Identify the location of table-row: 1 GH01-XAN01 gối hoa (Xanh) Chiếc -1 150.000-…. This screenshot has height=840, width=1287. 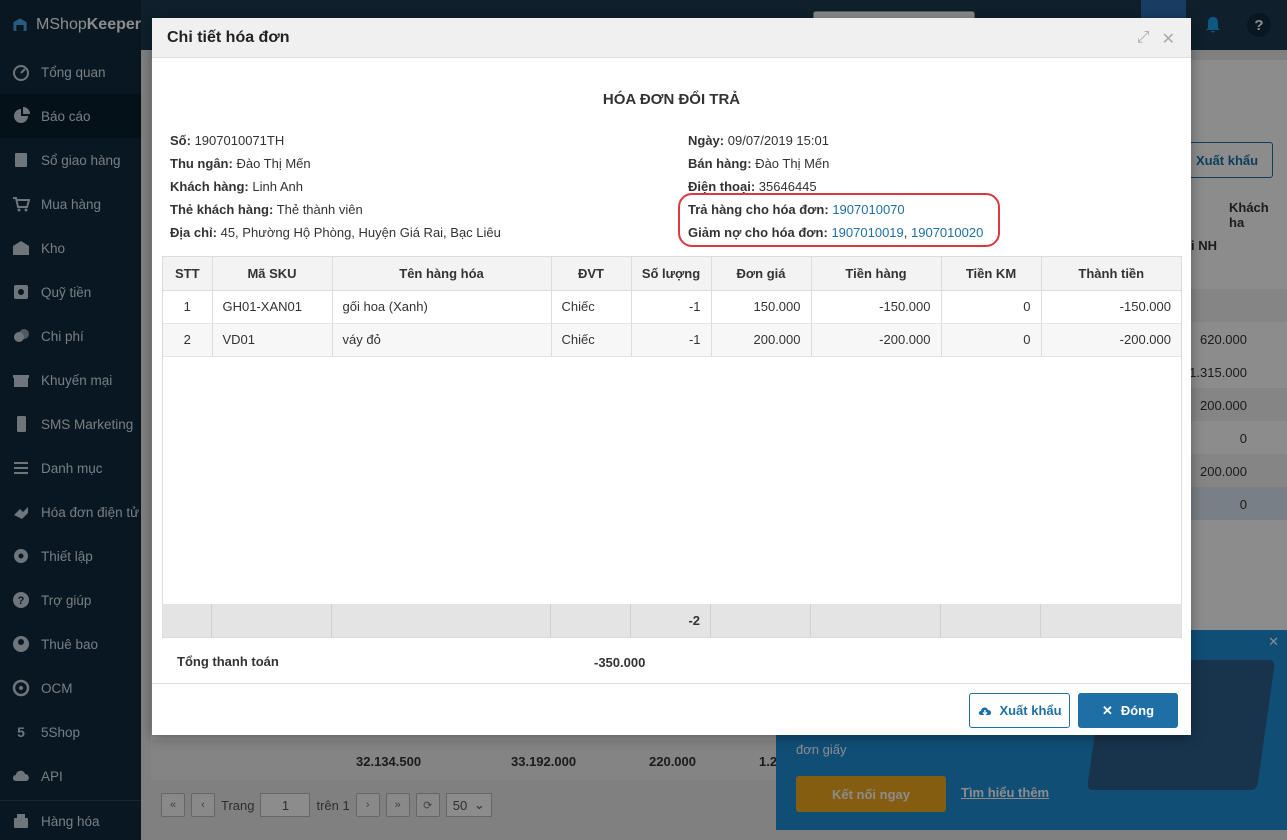
(672, 307).